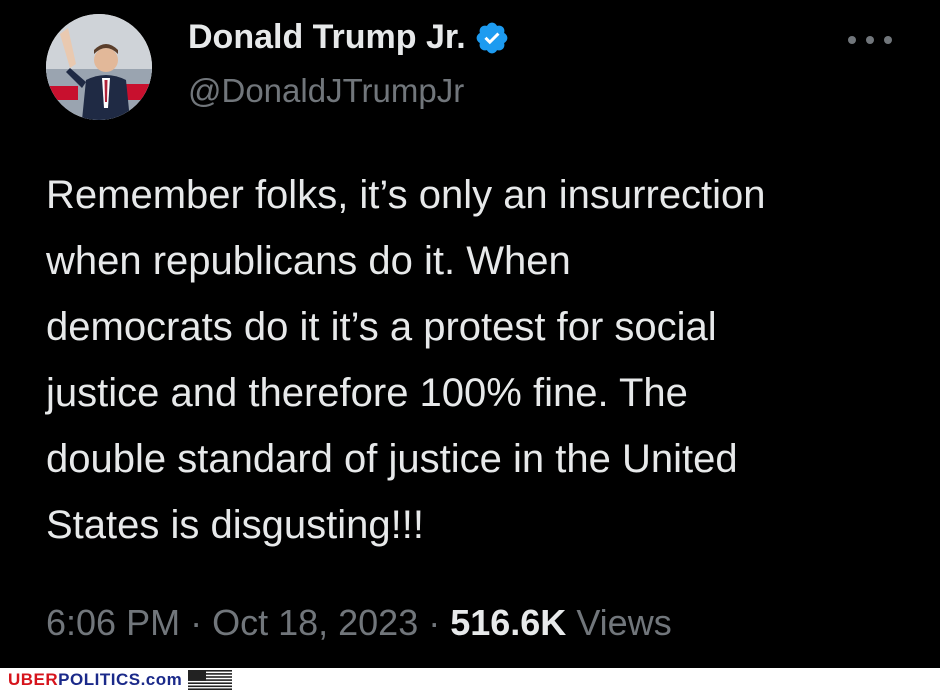  I want to click on tweet-text-line: double standard of justice in the United, so click(392, 459).